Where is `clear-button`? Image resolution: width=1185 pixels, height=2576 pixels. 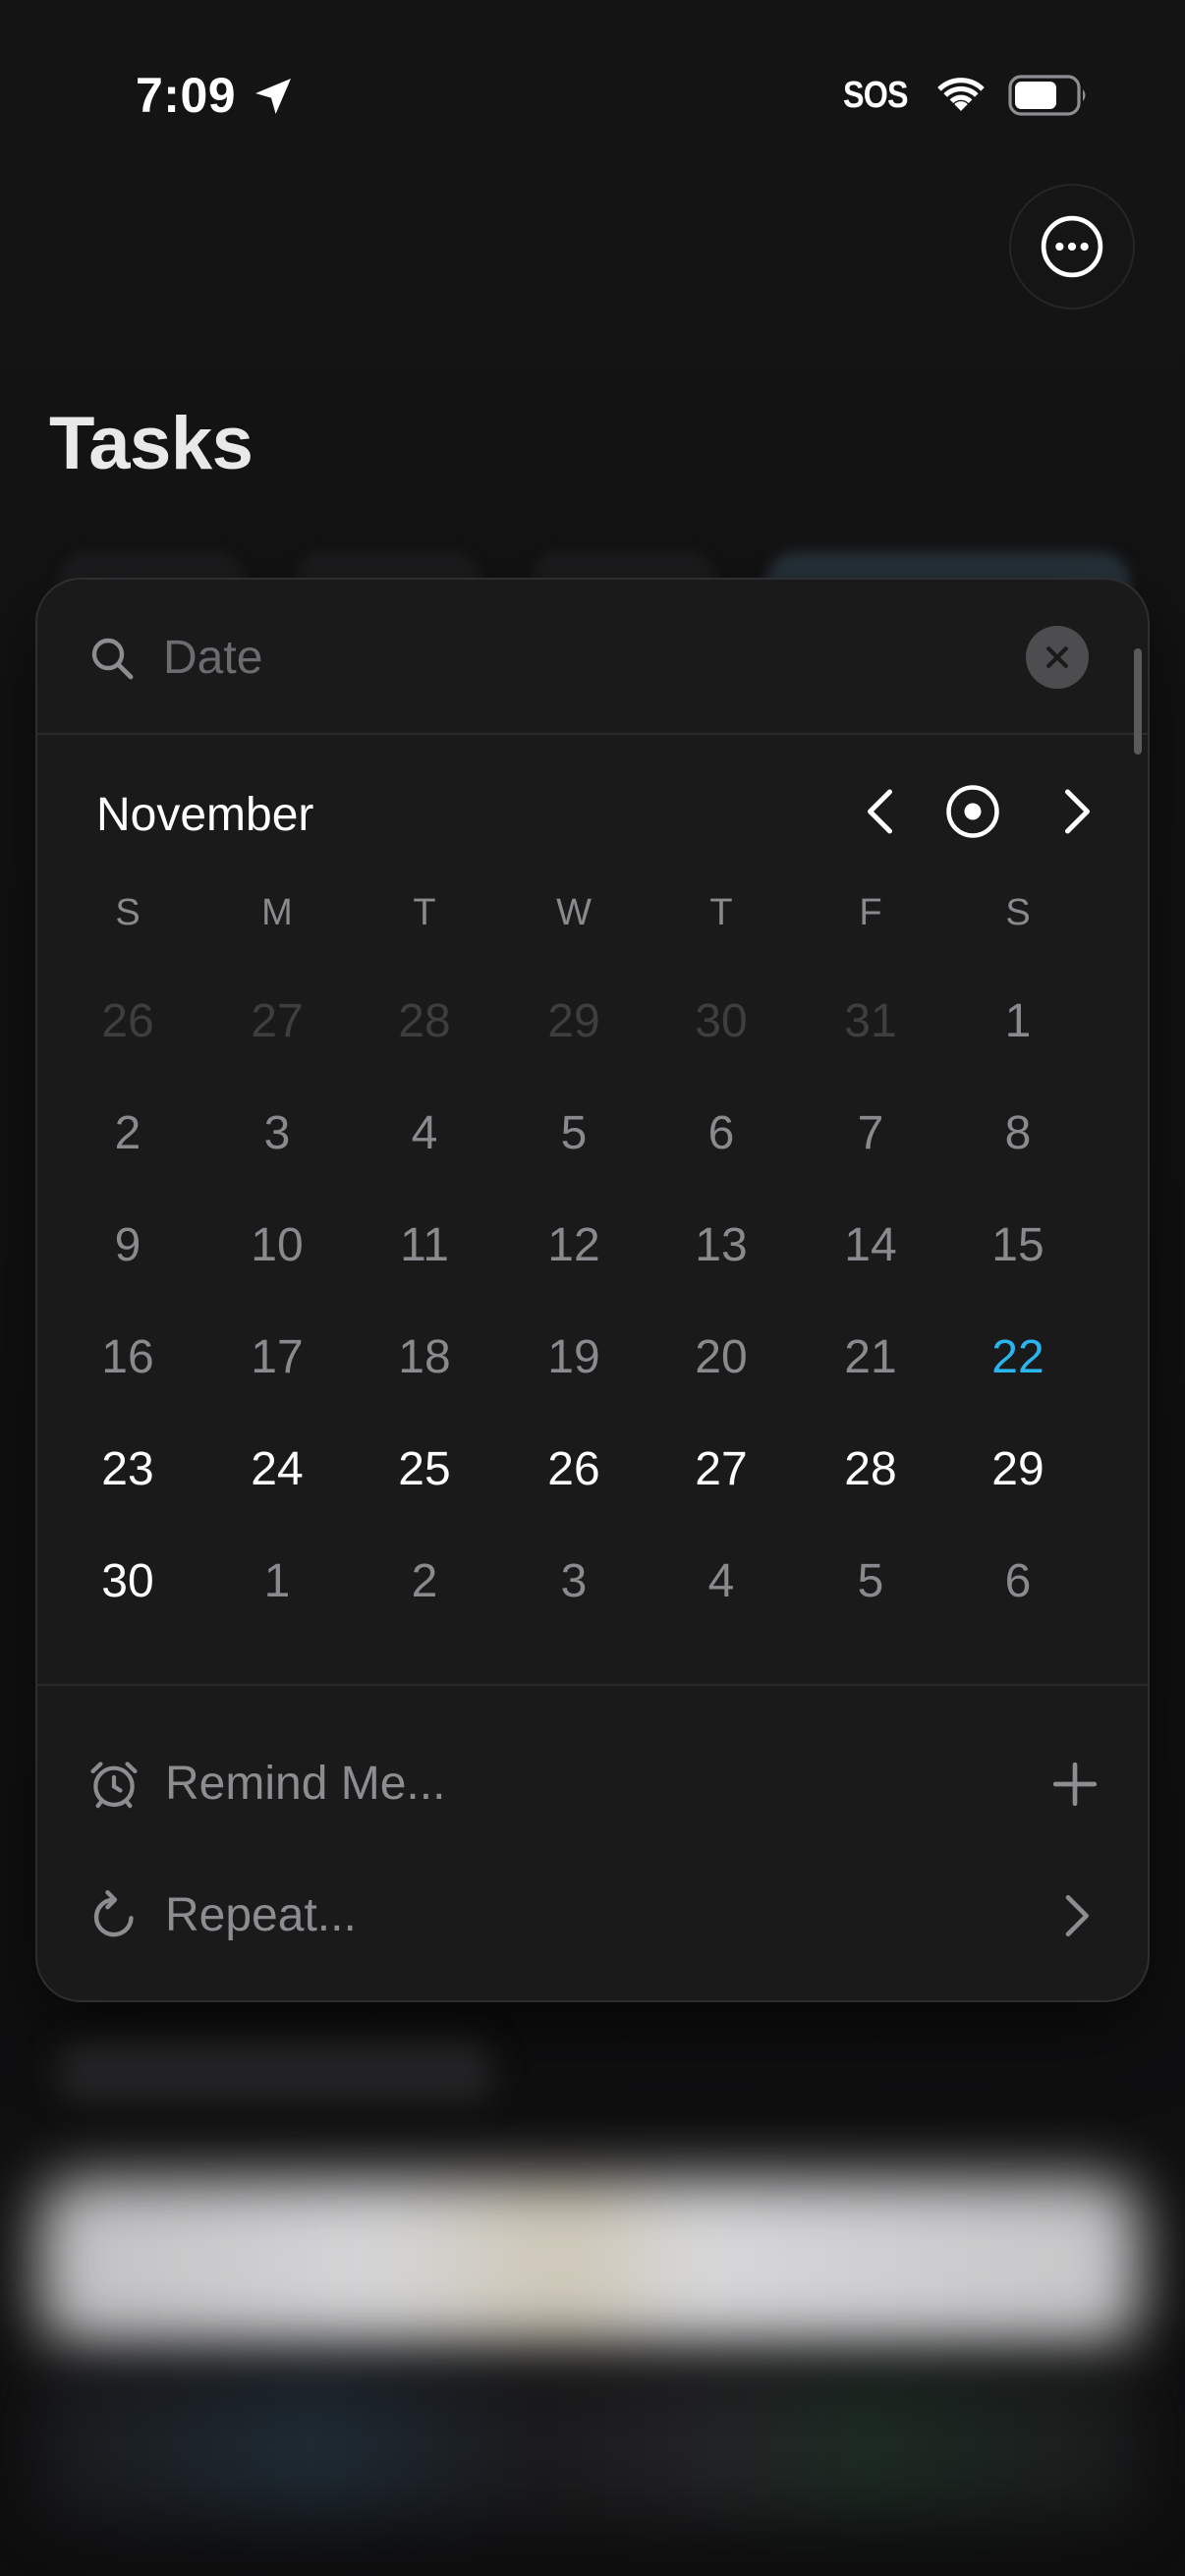 clear-button is located at coordinates (1057, 657).